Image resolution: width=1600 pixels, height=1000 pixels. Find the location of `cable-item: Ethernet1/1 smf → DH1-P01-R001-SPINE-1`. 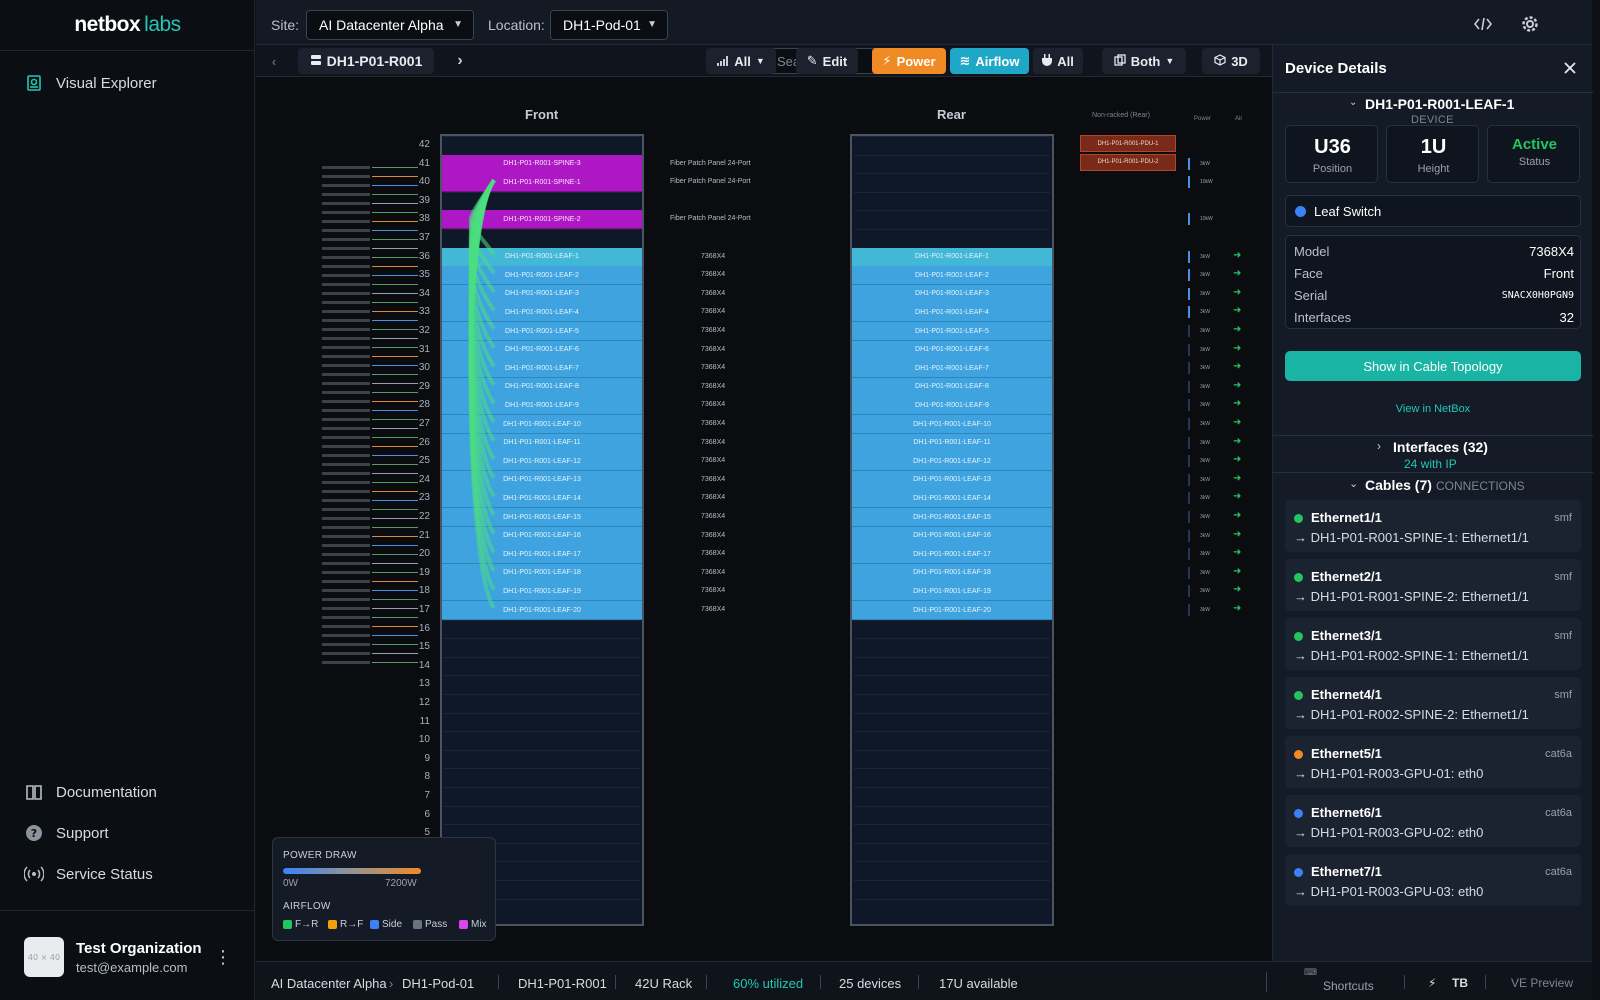

cable-item: Ethernet1/1 smf → DH1-P01-R001-SPINE-1 is located at coordinates (1433, 526).